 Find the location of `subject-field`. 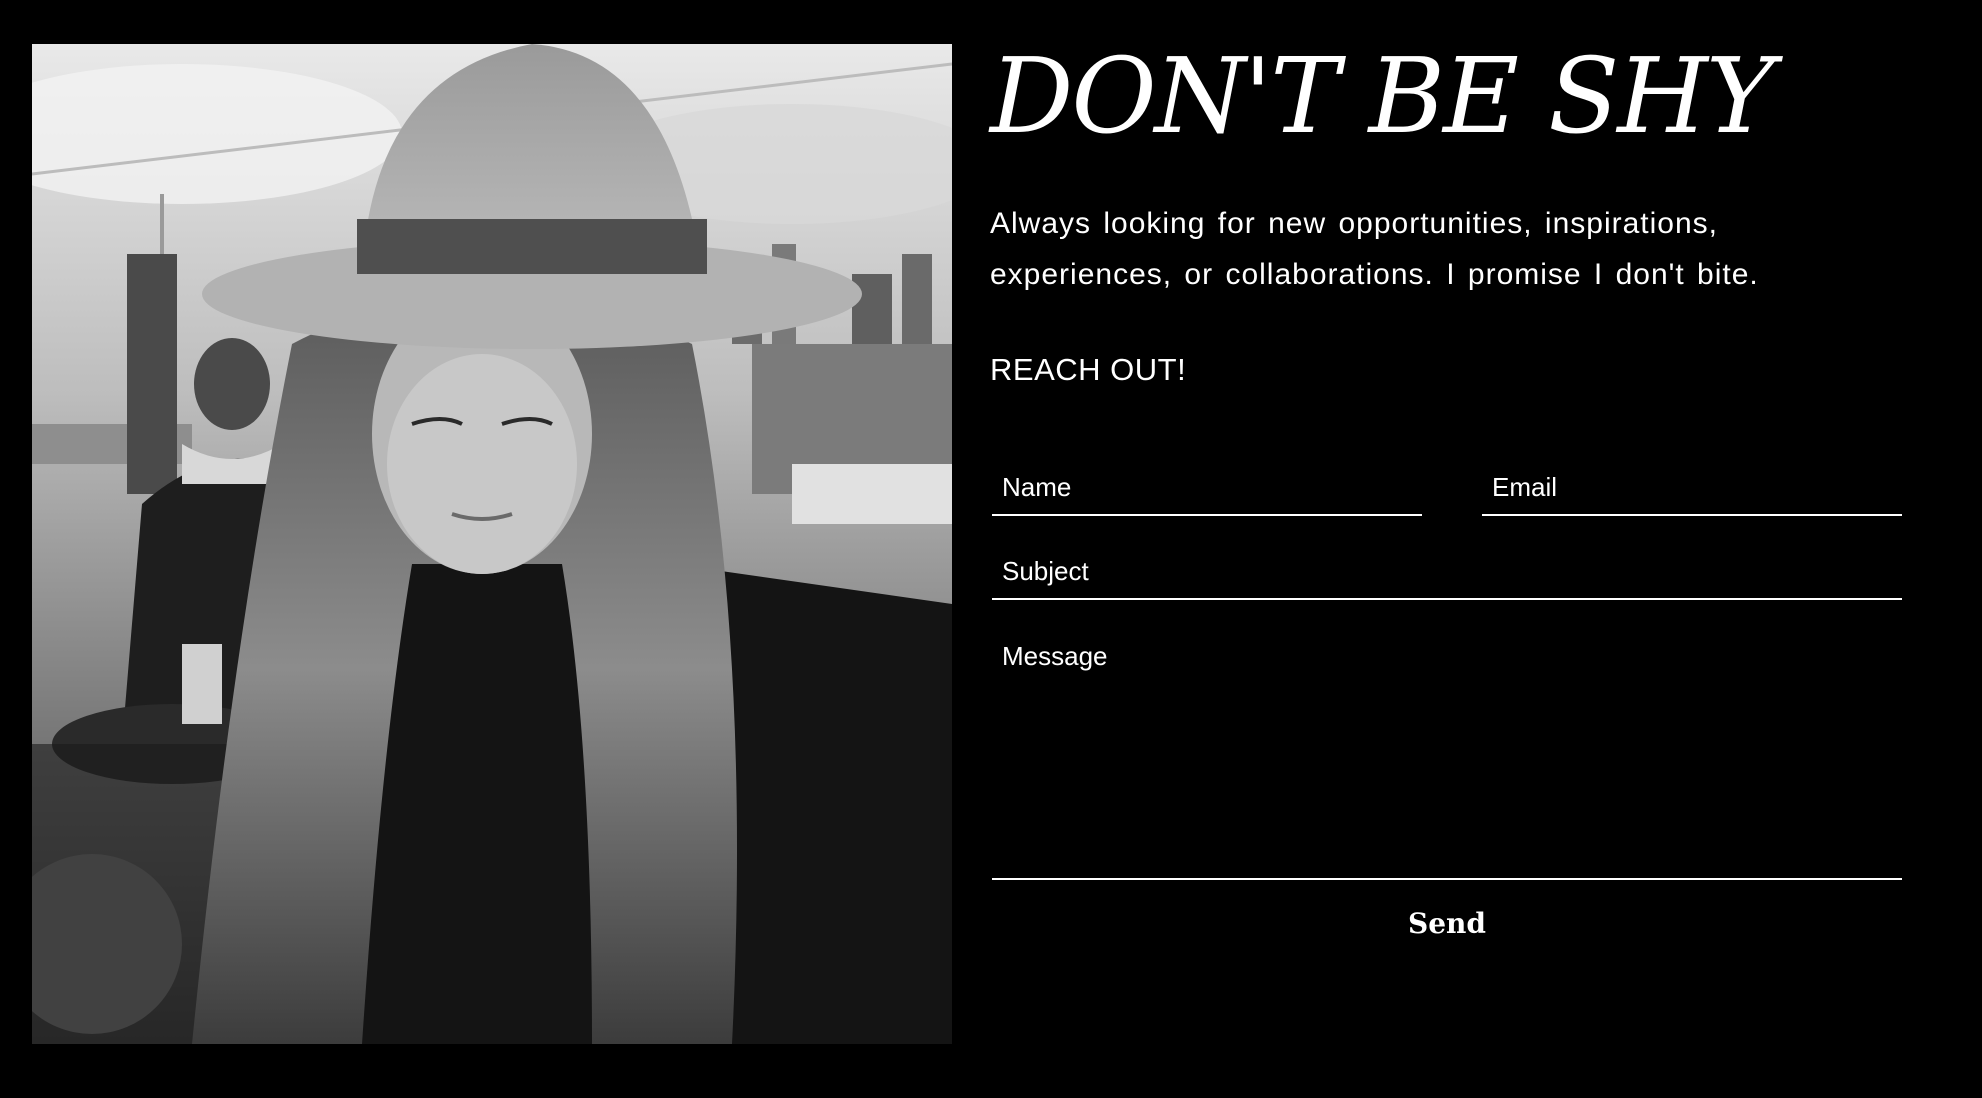

subject-field is located at coordinates (1447, 572).